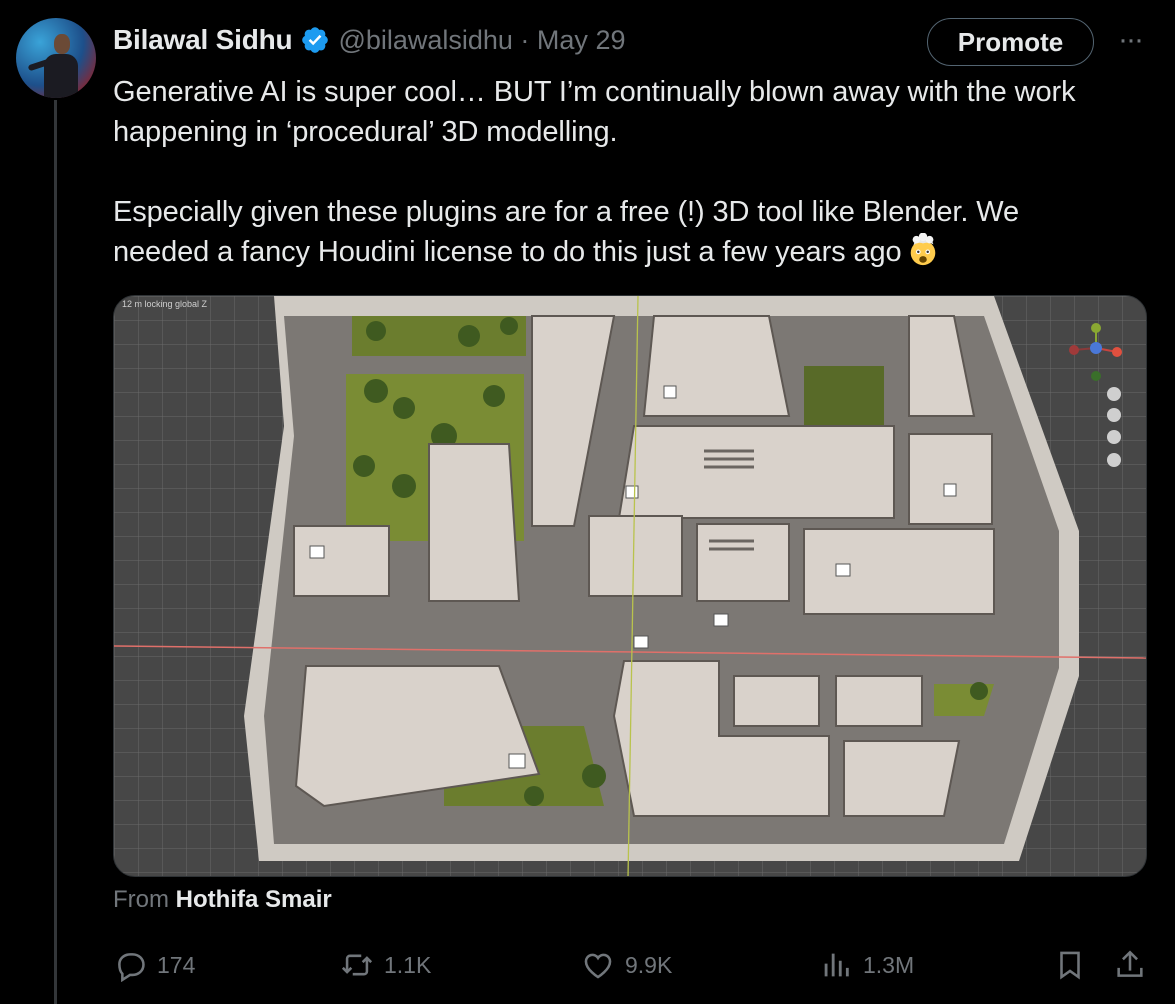 This screenshot has height=1004, width=1175. What do you see at coordinates (55, 552) in the screenshot?
I see `thread-line` at bounding box center [55, 552].